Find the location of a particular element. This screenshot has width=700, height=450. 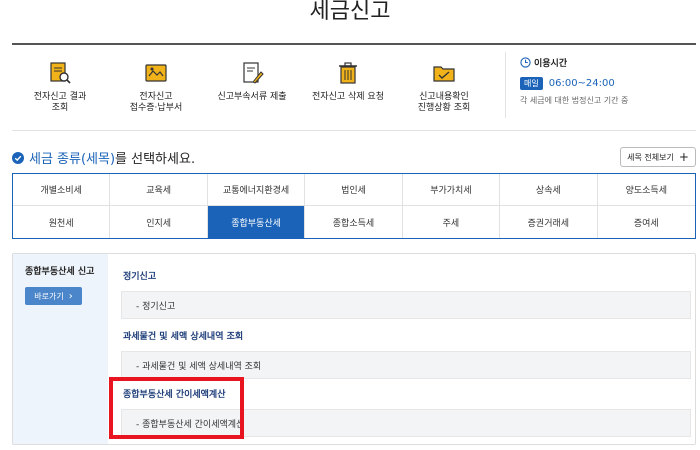

title-divider is located at coordinates (354, 44).